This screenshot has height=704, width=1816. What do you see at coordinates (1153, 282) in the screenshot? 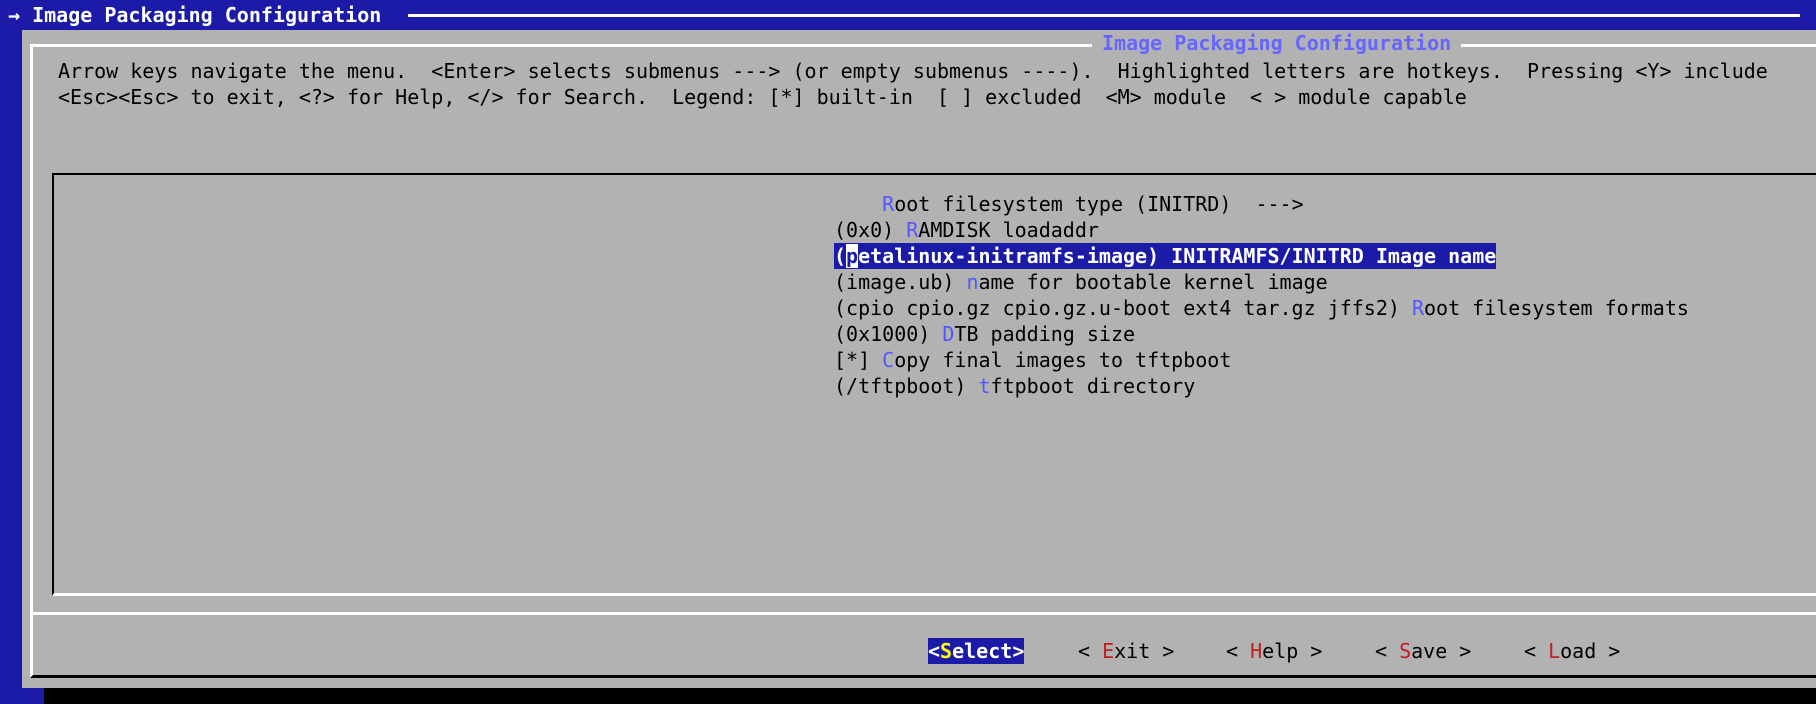
I see `menu-item-label: ame for bootable kernel image` at bounding box center [1153, 282].